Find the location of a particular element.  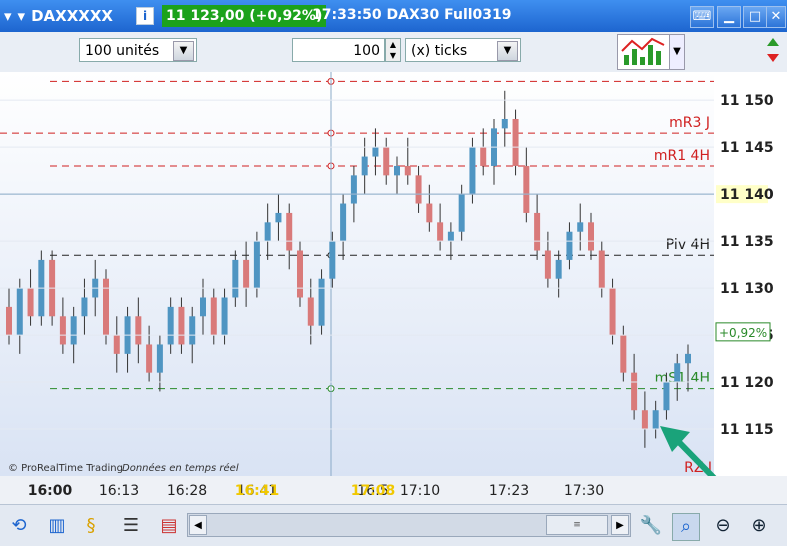

window-title: 17:33:50 DAX30 Full0319 is located at coordinates (412, 15).